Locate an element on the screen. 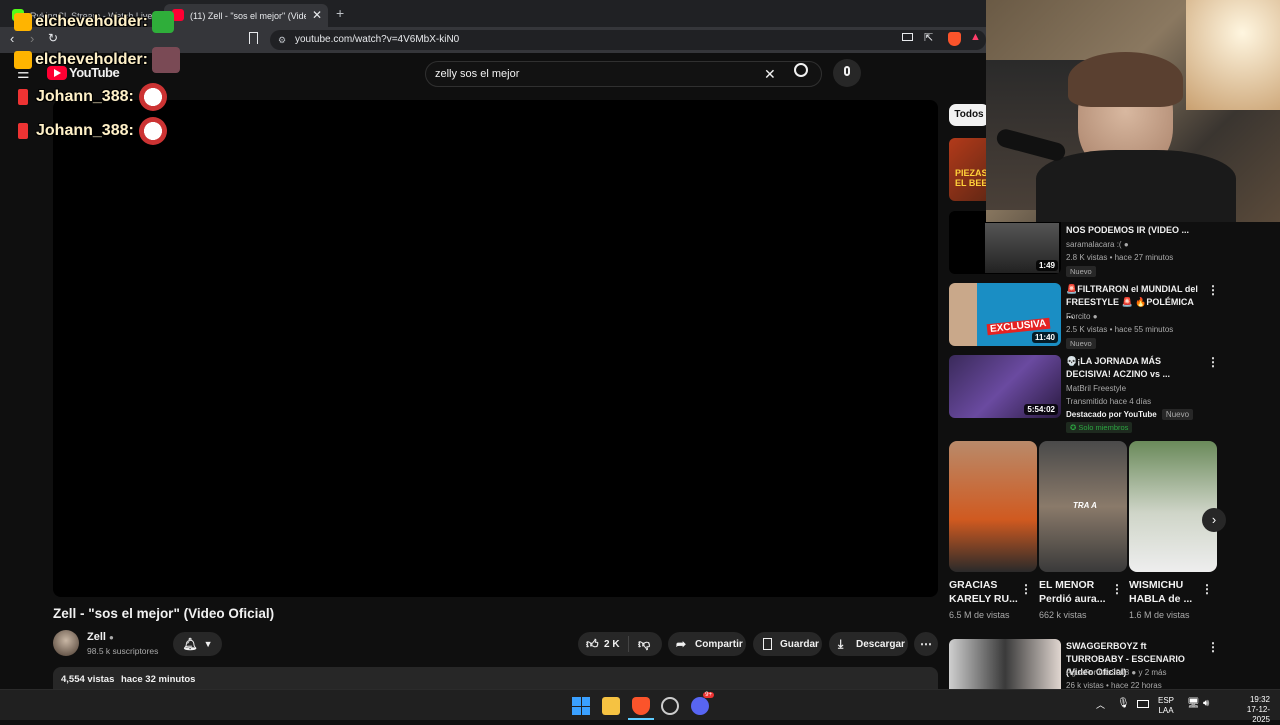 The width and height of the screenshot is (1280, 725). close-tab-icon: ✕ is located at coordinates (317, 15).